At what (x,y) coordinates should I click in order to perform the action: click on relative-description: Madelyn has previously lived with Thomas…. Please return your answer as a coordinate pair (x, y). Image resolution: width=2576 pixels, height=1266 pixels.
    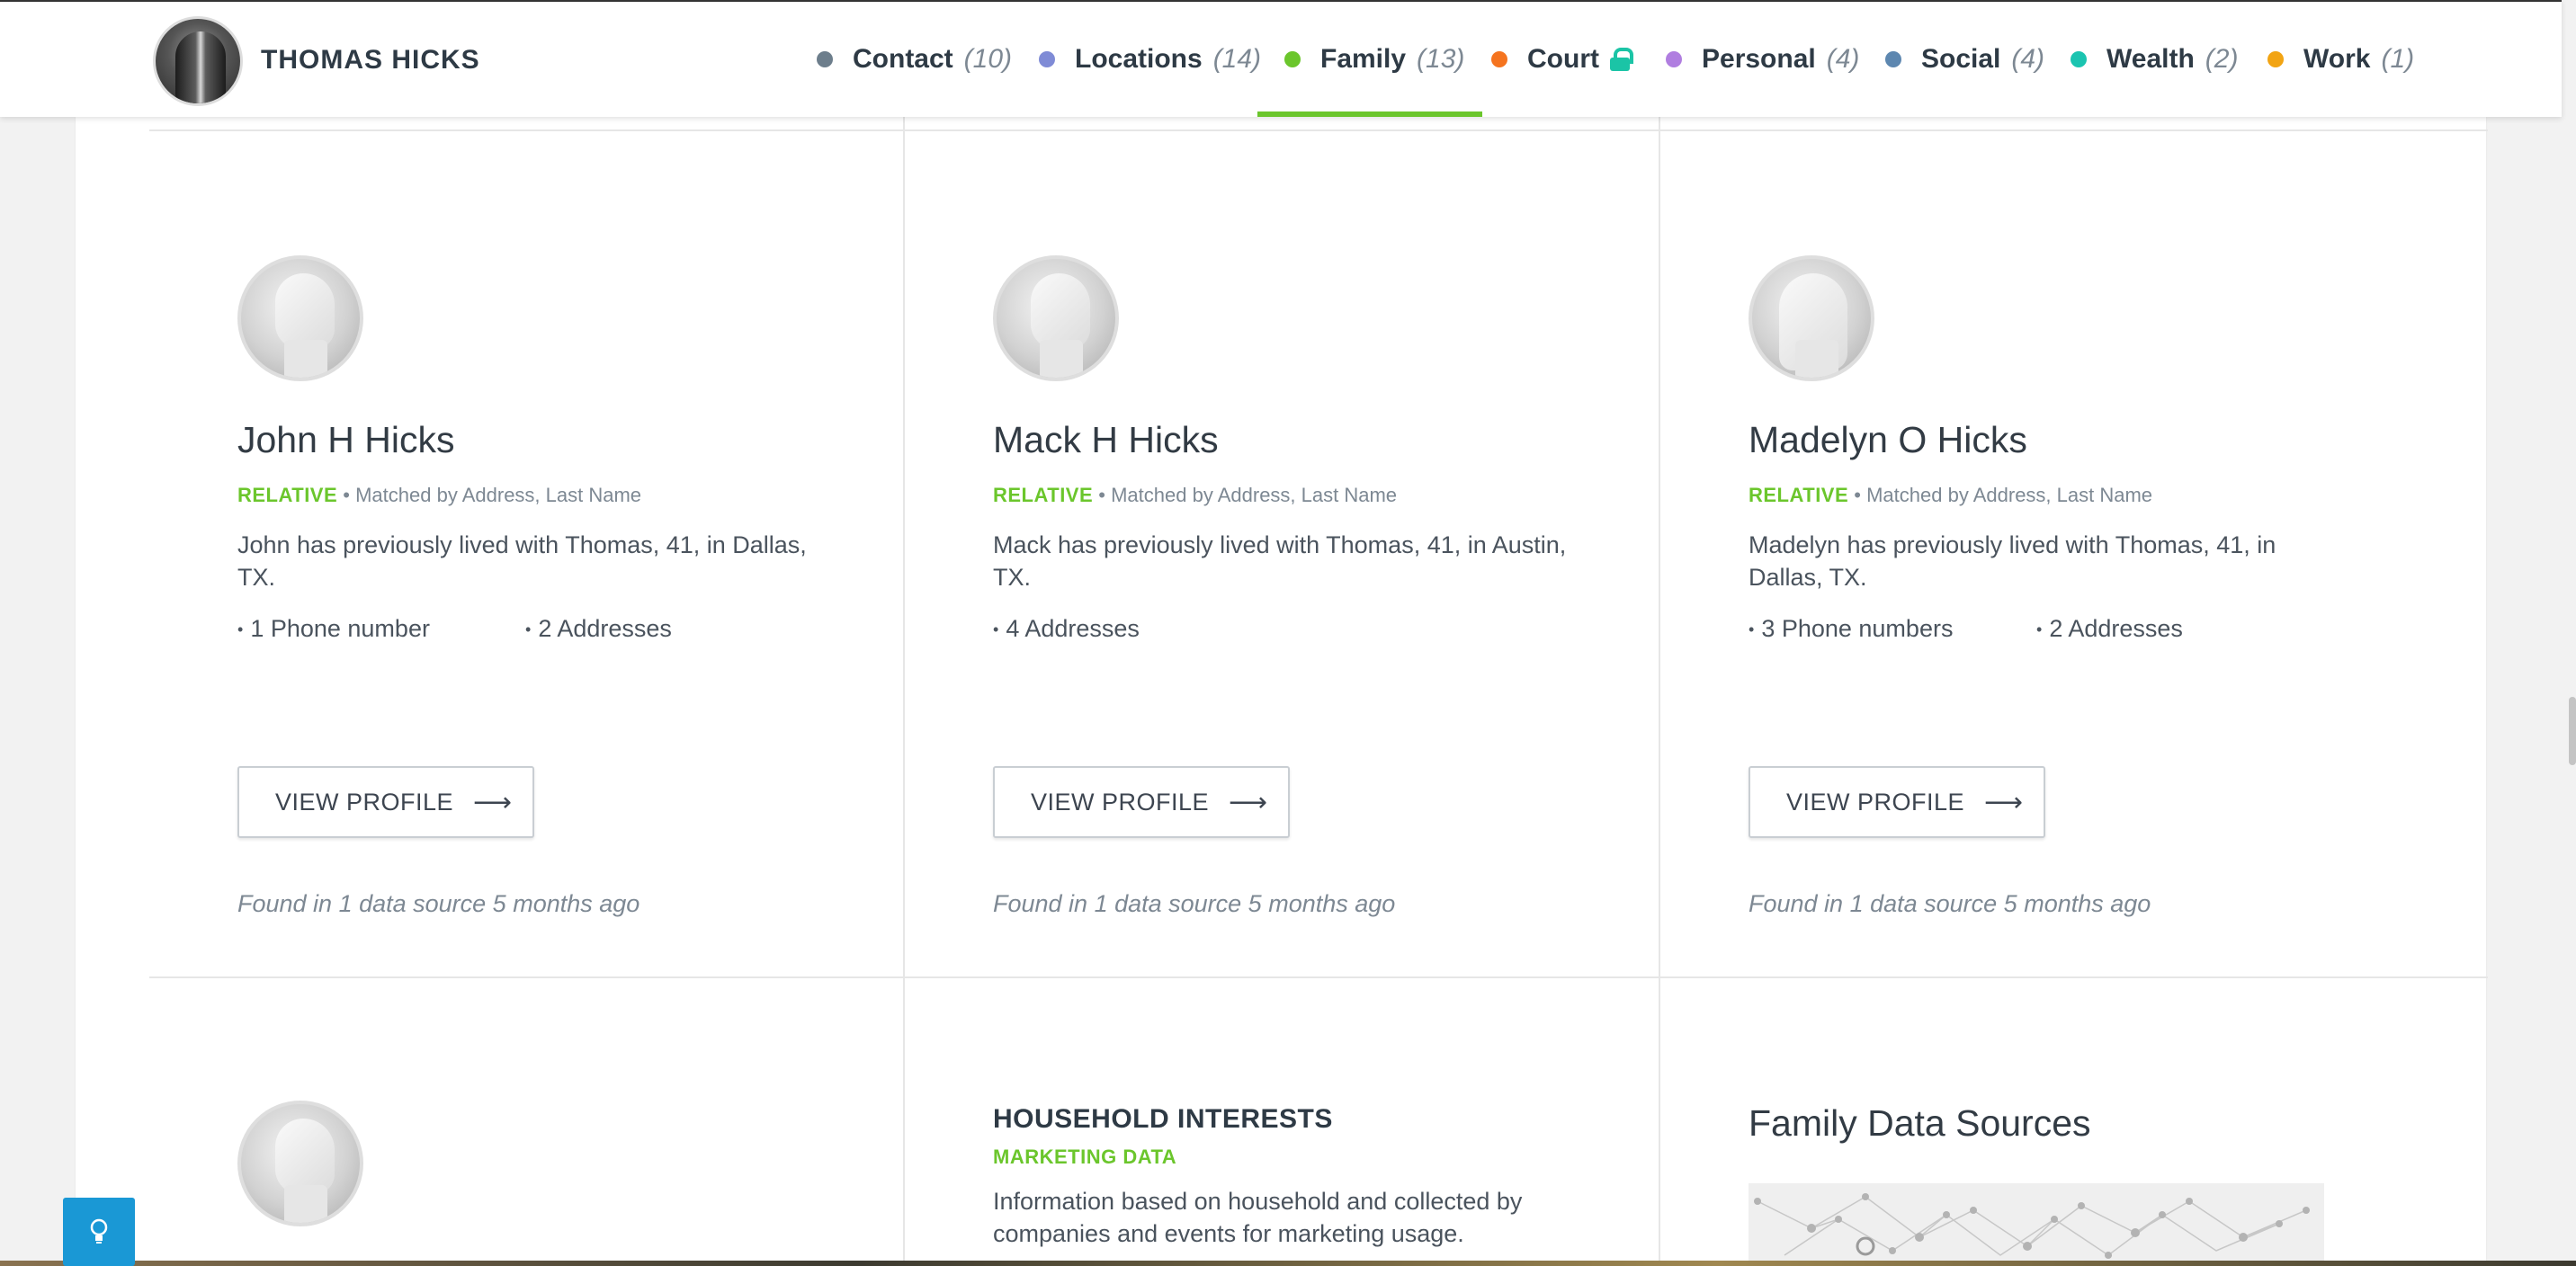
    Looking at the image, I should click on (2012, 561).